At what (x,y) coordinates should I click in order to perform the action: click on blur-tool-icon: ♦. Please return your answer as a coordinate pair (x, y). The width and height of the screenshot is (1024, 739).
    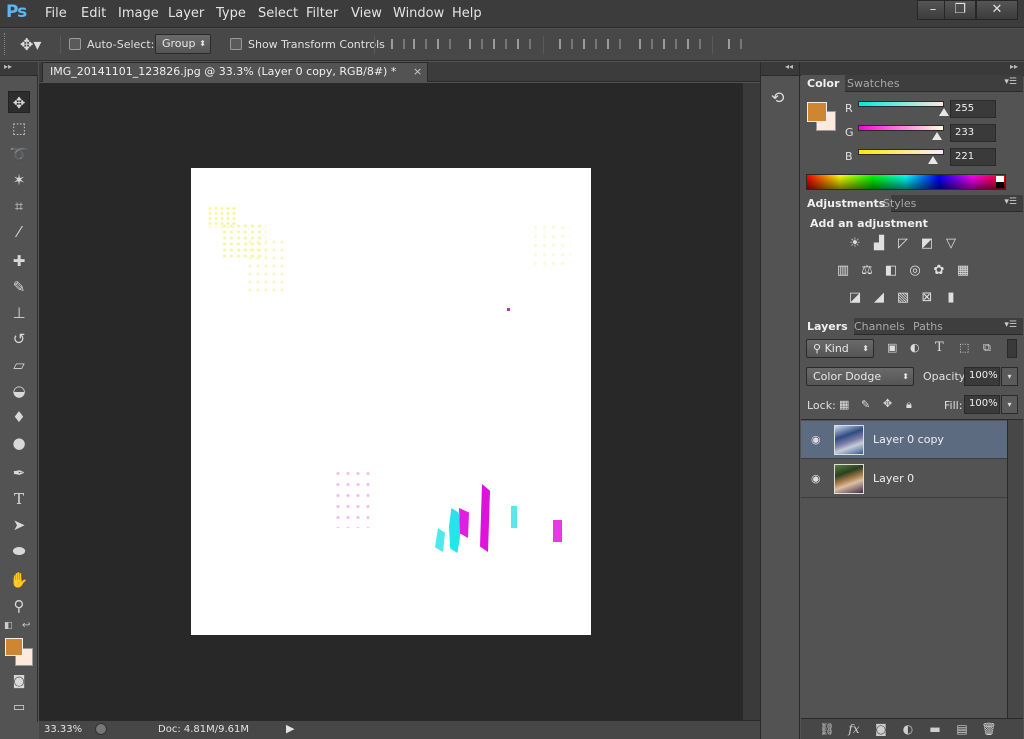
    Looking at the image, I should click on (19, 417).